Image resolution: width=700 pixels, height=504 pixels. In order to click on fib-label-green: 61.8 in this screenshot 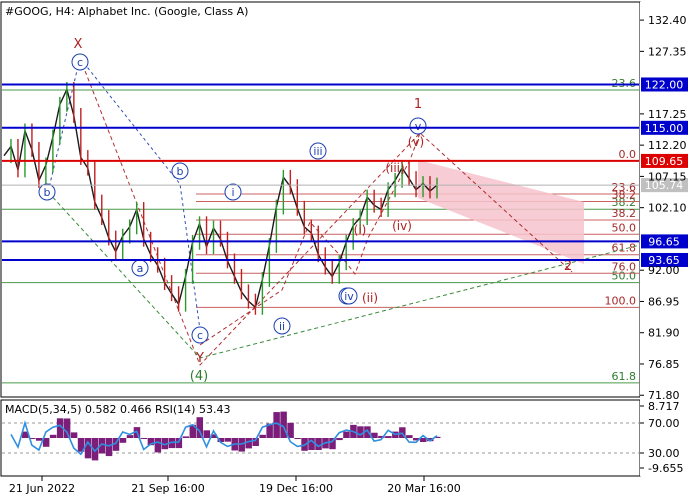, I will do `click(624, 376)`.